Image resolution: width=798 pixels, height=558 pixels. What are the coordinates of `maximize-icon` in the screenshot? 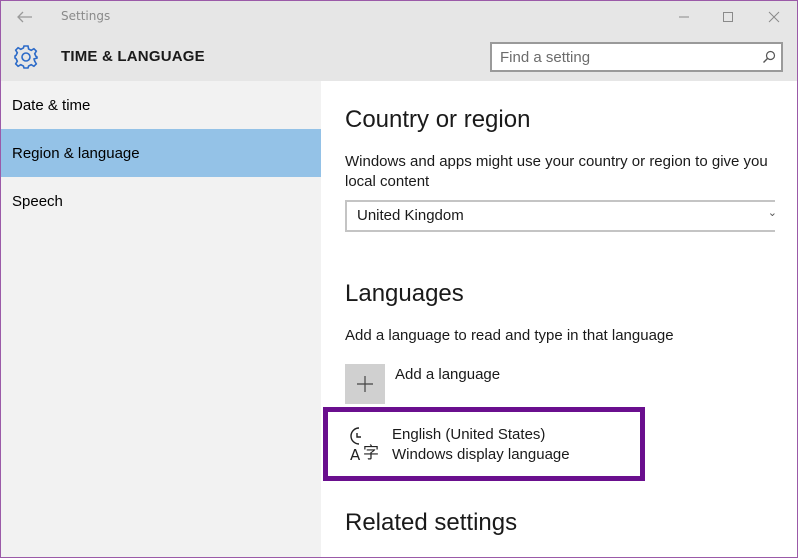 It's located at (728, 17).